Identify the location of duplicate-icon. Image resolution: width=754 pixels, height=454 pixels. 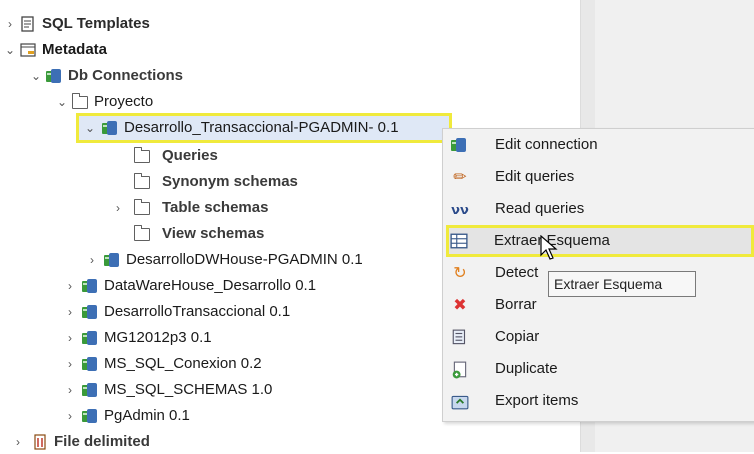
(459, 370).